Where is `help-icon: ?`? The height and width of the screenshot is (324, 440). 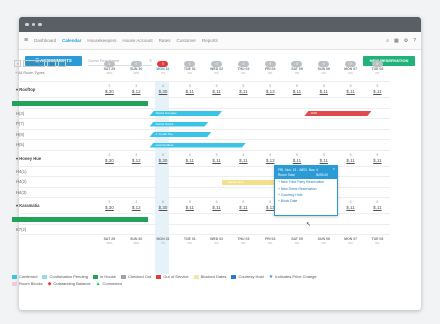 help-icon: ? is located at coordinates (414, 41).